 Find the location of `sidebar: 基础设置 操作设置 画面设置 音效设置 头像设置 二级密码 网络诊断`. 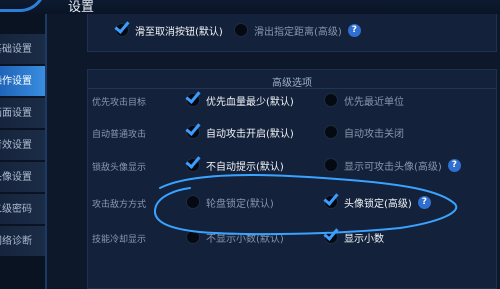

sidebar: 基础设置 操作设置 画面设置 音效设置 头像设置 二级密码 网络诊断 is located at coordinates (23, 151).